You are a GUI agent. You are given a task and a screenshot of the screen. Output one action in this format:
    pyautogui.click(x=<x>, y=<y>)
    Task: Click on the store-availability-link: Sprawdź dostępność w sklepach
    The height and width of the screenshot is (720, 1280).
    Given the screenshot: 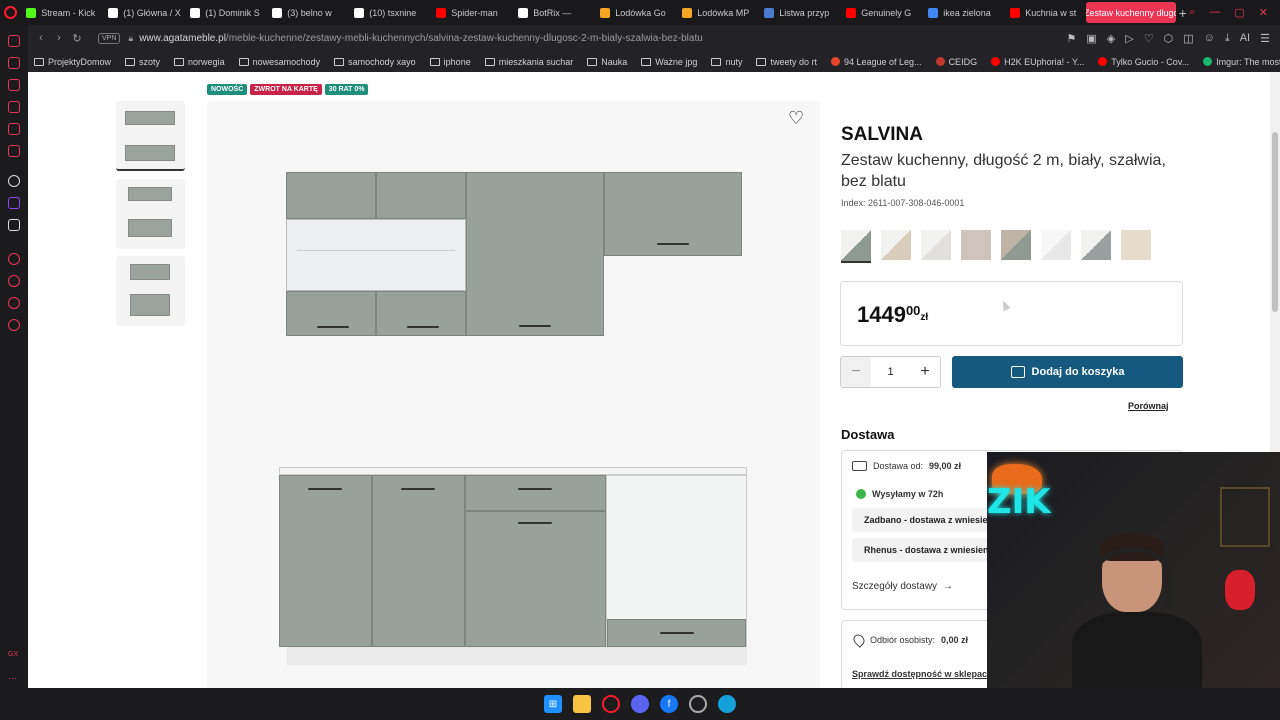 What is the action you would take?
    pyautogui.click(x=922, y=674)
    